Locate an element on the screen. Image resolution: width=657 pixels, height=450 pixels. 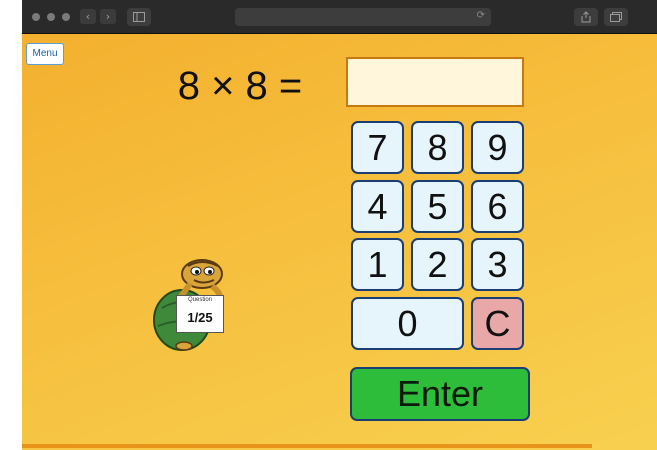
progress-label: Question is located at coordinates (199, 300).